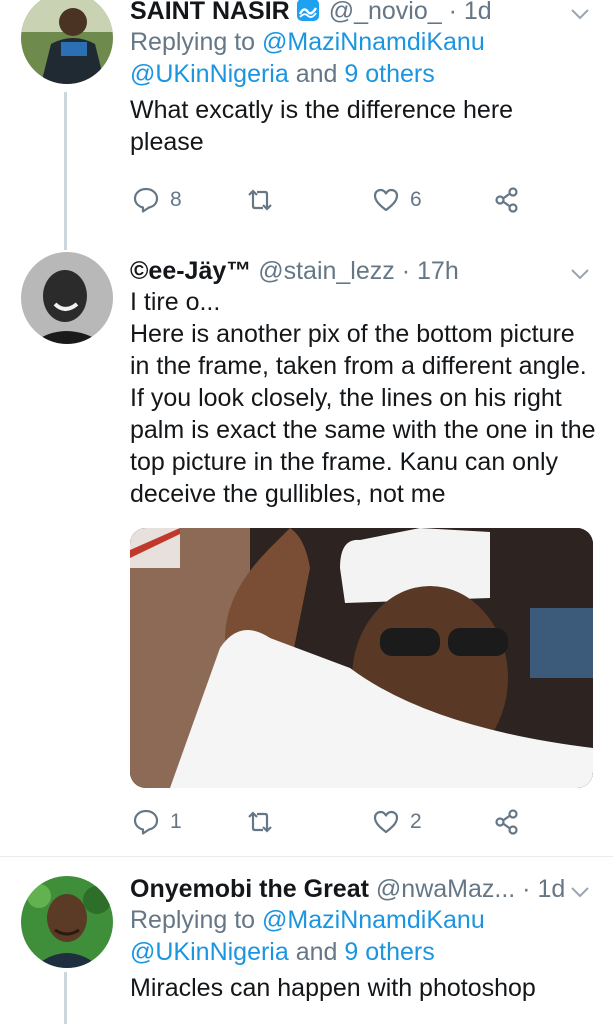  What do you see at coordinates (326, 271) in the screenshot?
I see `user-handle: @stain_lezz` at bounding box center [326, 271].